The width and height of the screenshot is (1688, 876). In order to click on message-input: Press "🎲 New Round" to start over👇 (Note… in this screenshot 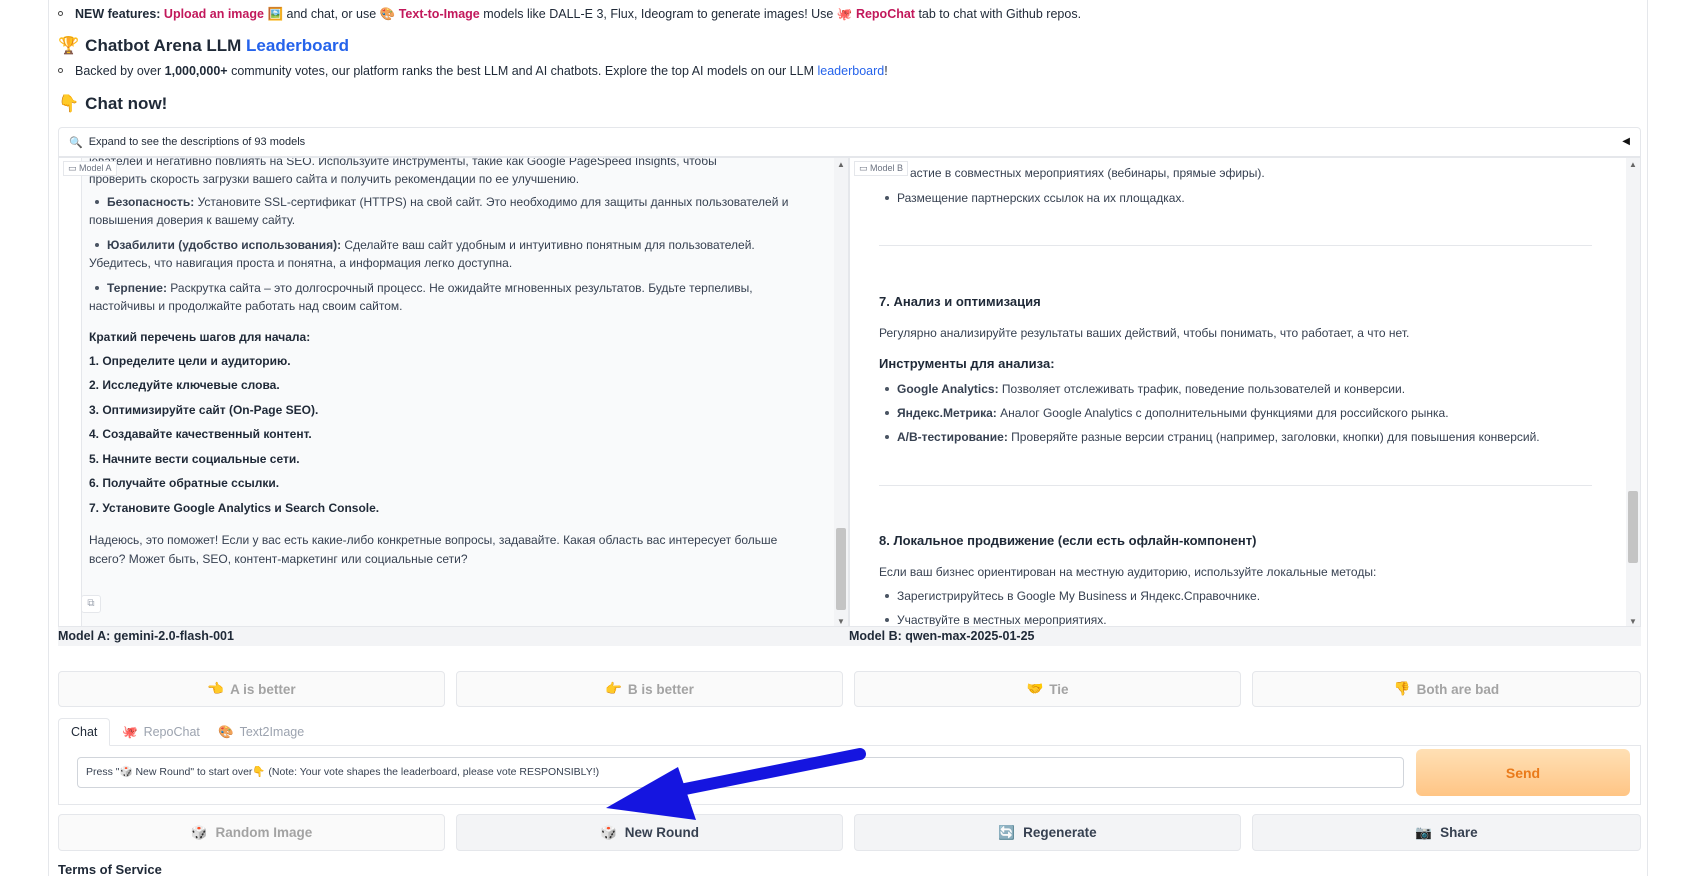, I will do `click(740, 772)`.